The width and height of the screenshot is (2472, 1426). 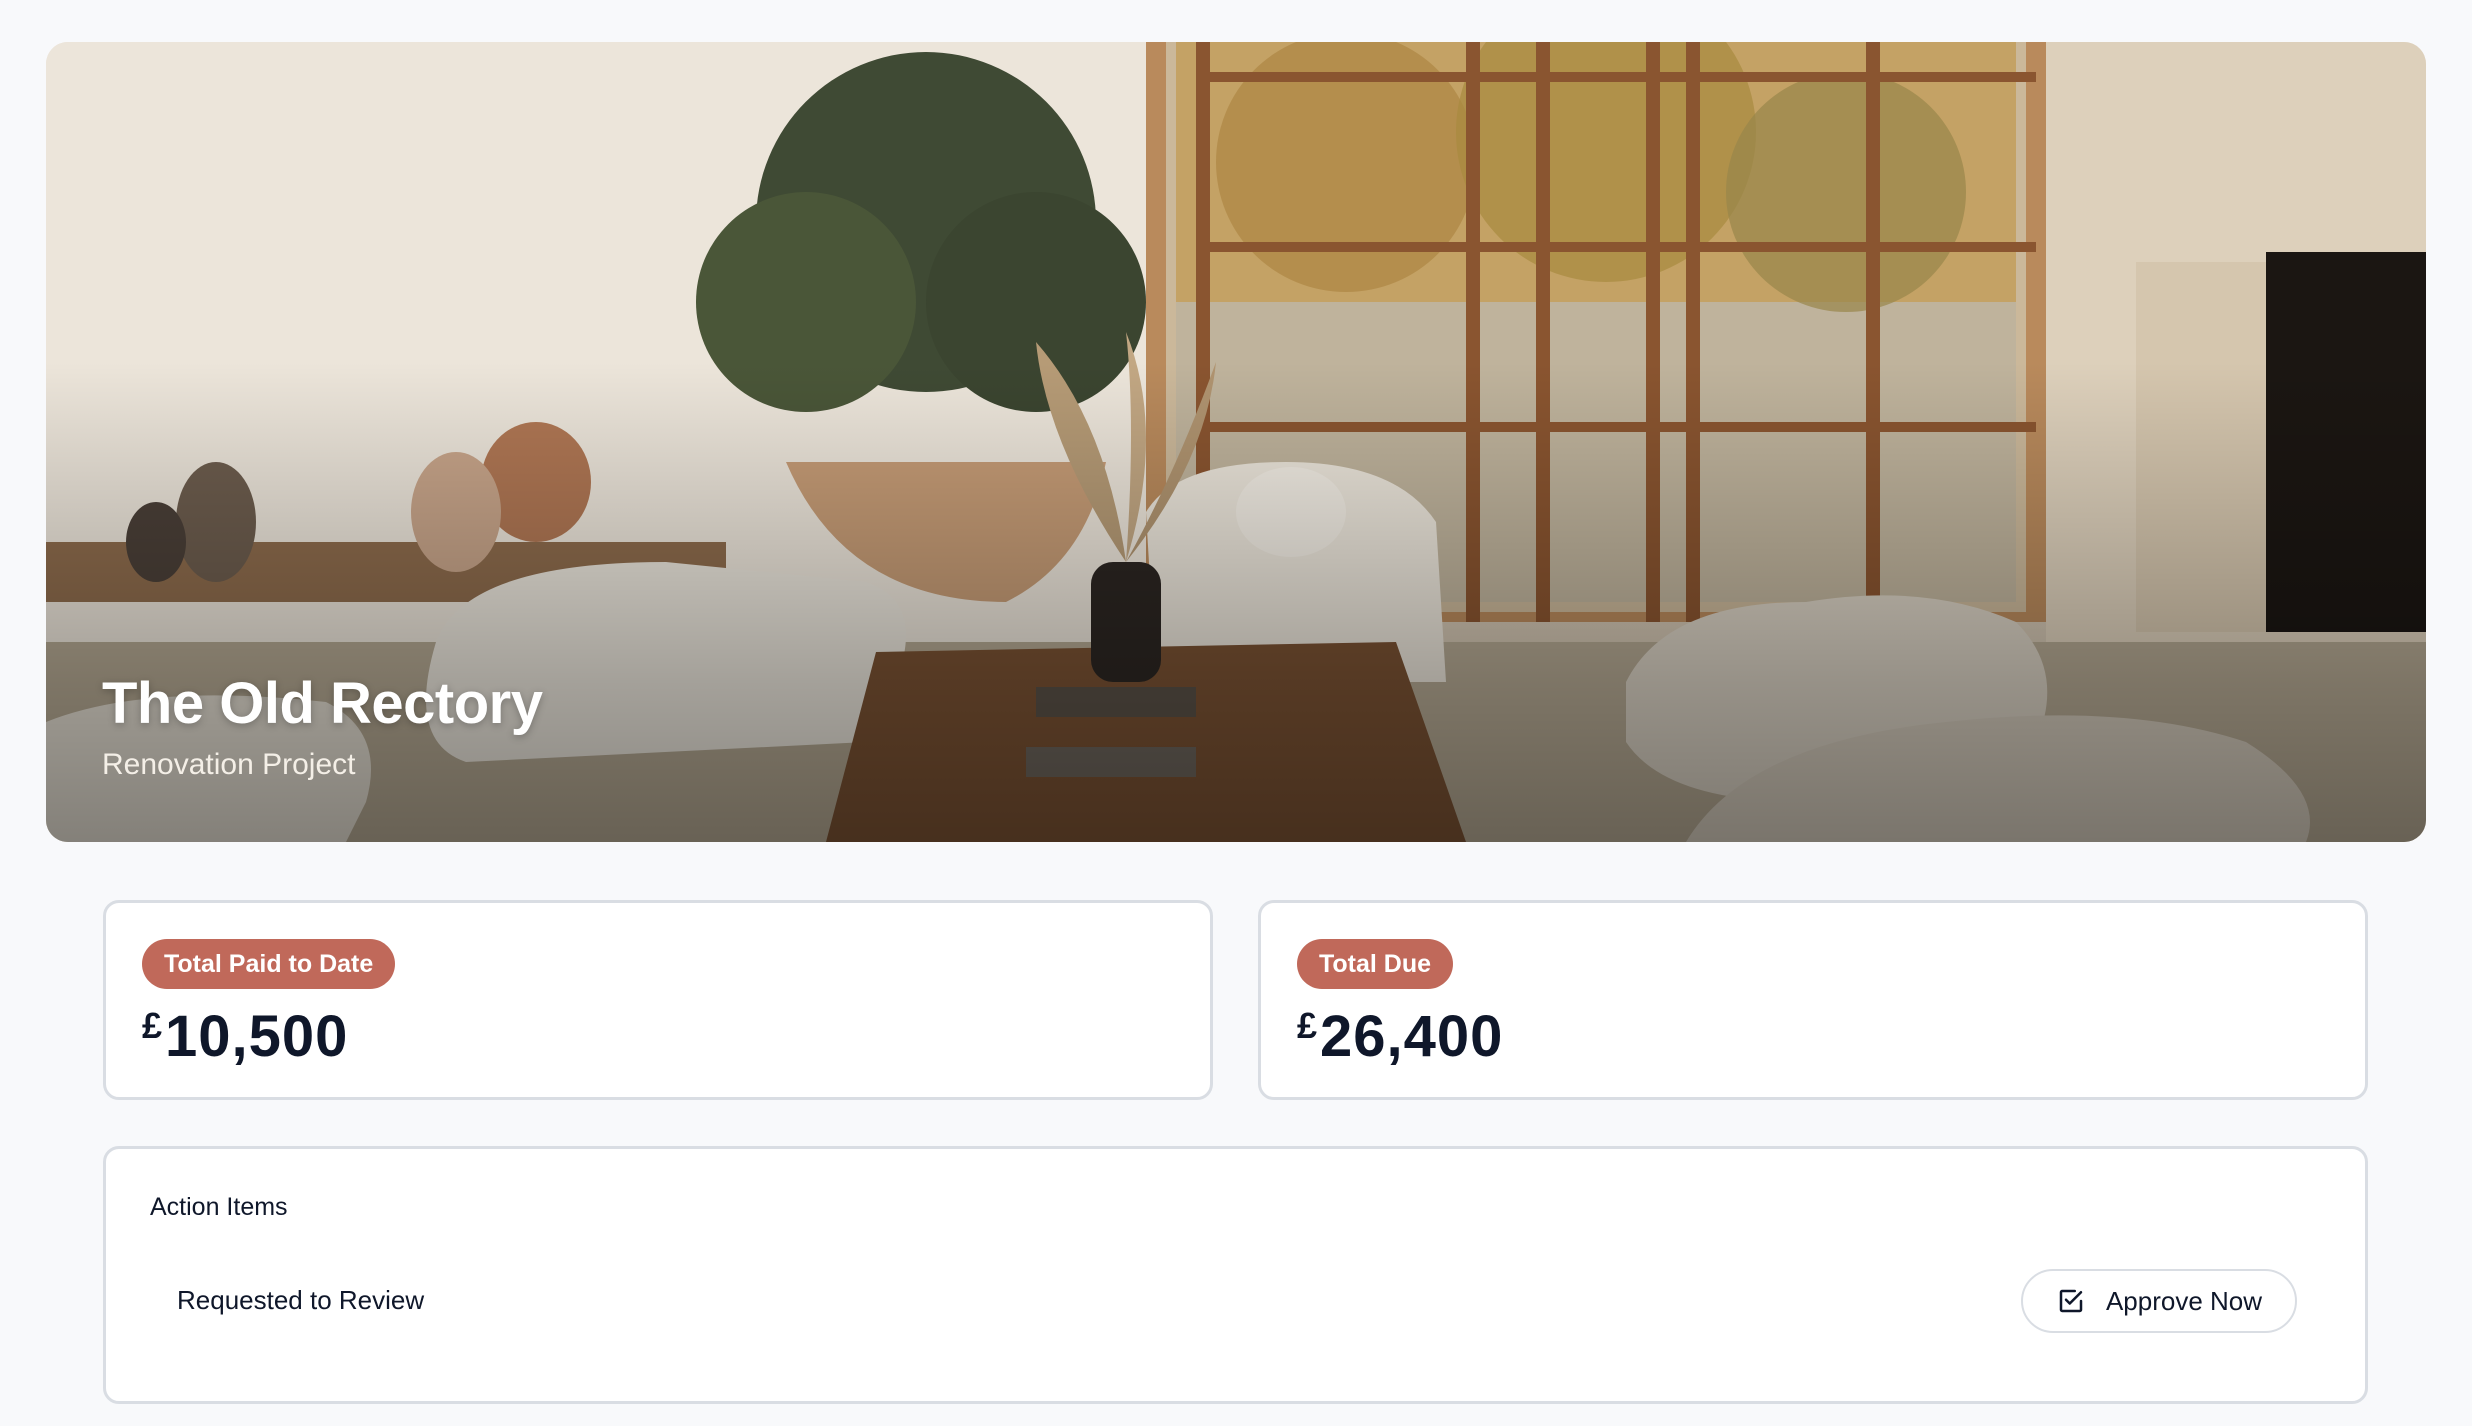 I want to click on total-due-value: 26,400, so click(x=1412, y=1036).